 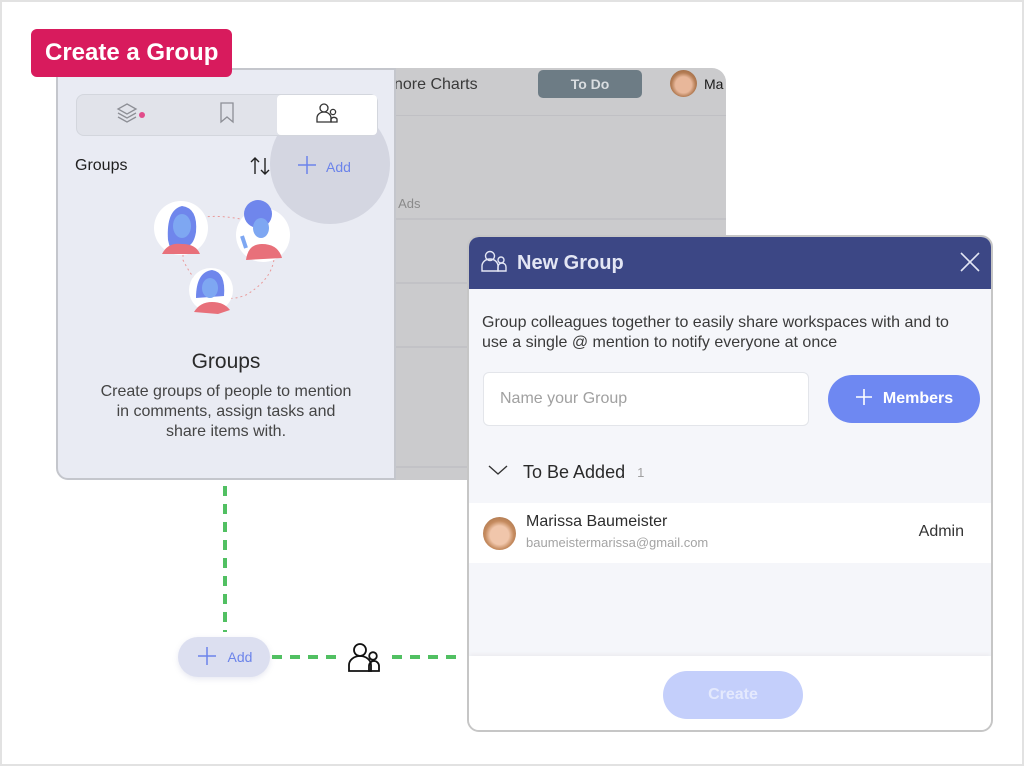 I want to click on bookmark-icon, so click(x=227, y=115).